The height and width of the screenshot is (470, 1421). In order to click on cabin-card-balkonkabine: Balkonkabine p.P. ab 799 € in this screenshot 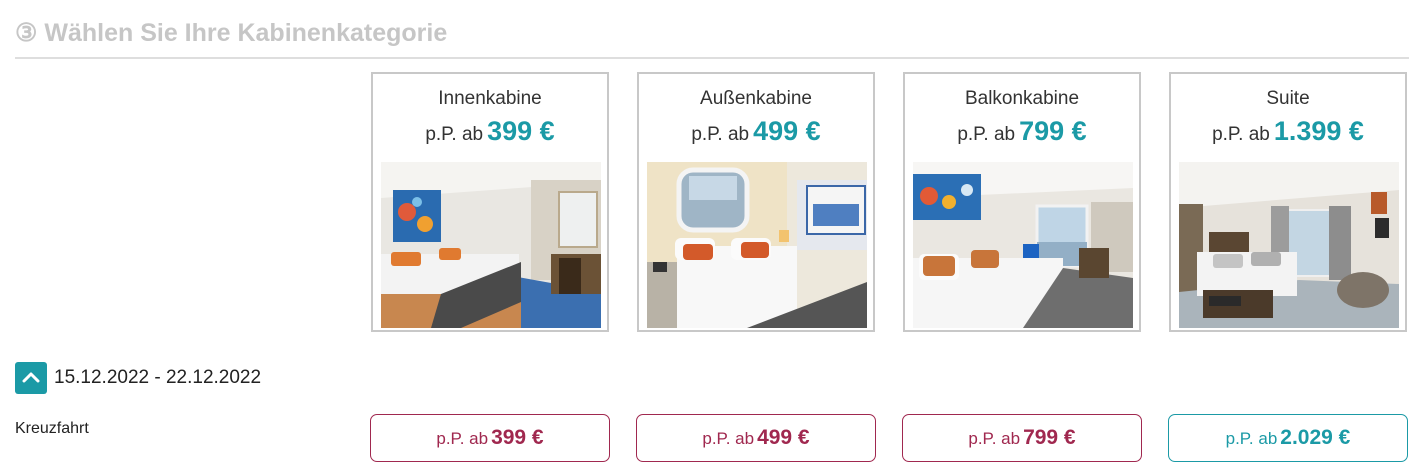, I will do `click(1022, 202)`.